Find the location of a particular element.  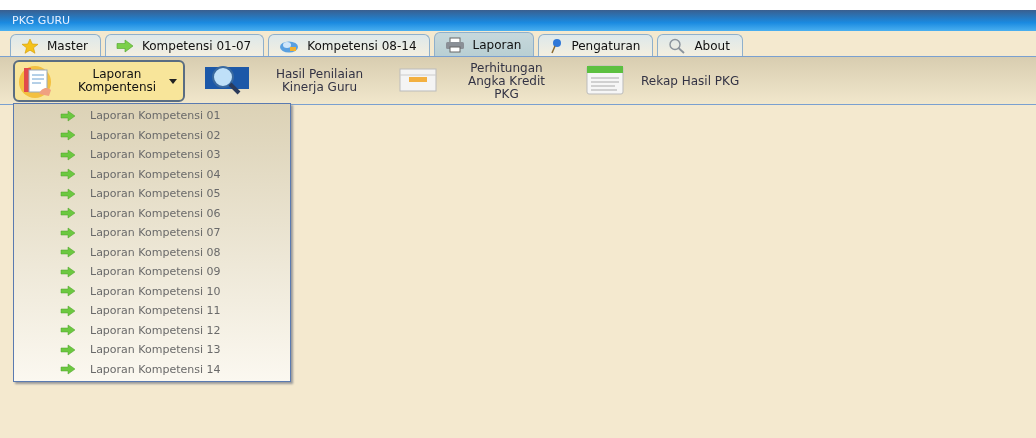

document-icon is located at coordinates (605, 81).